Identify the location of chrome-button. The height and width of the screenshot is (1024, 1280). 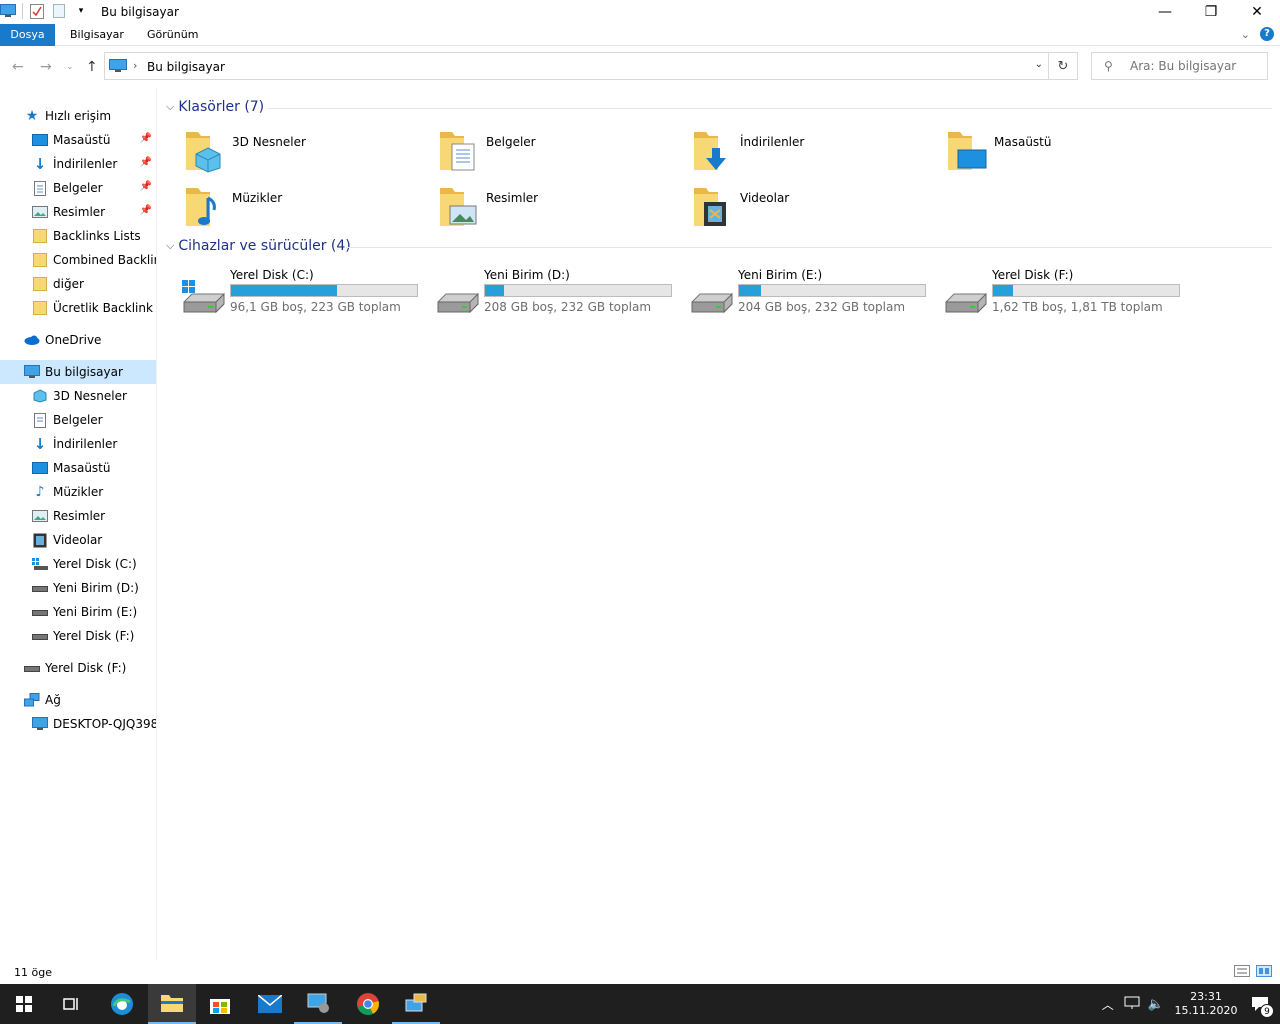
(368, 1004).